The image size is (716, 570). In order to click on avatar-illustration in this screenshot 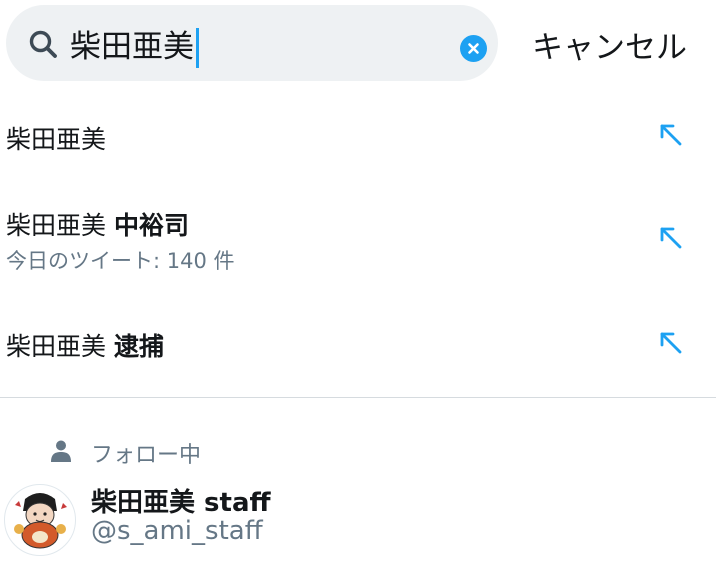, I will do `click(40, 521)`.